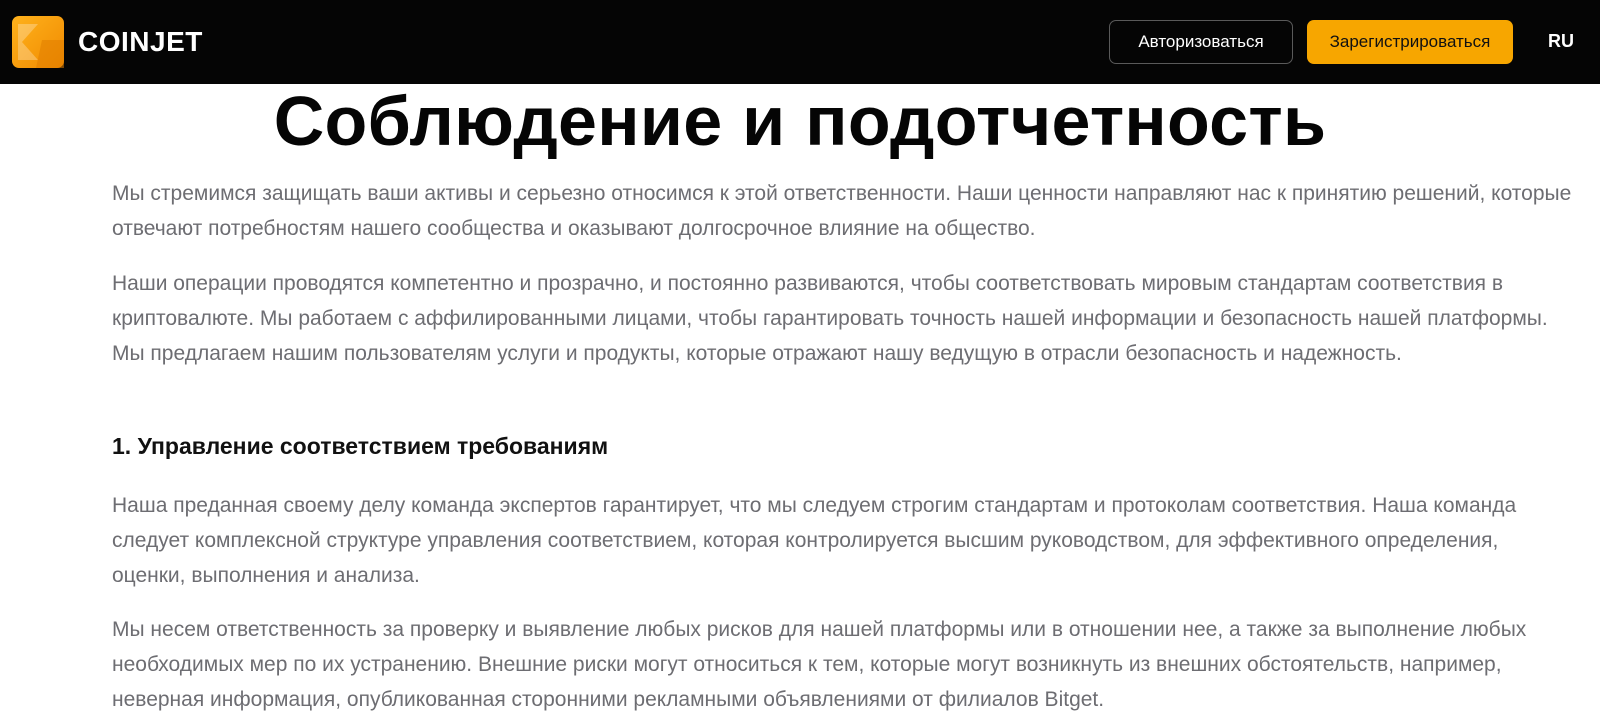  I want to click on page-title: Соблюдение и подотчетность, so click(800, 121).